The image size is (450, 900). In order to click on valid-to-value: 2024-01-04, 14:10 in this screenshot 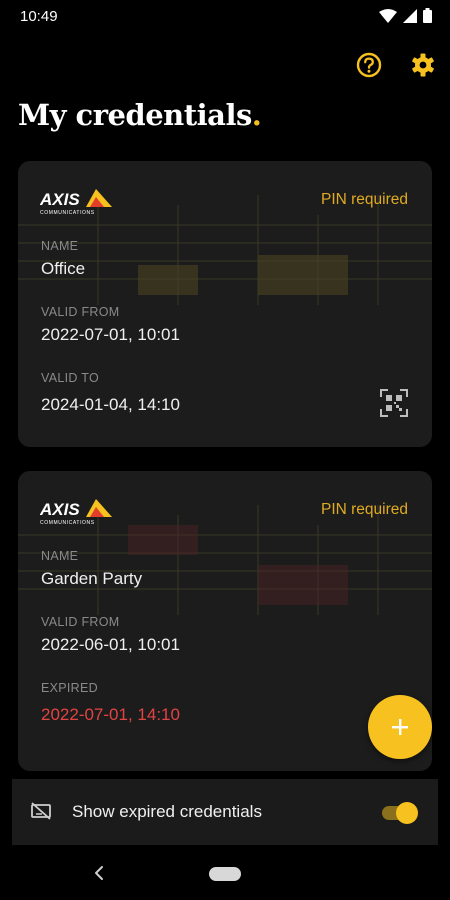, I will do `click(110, 404)`.